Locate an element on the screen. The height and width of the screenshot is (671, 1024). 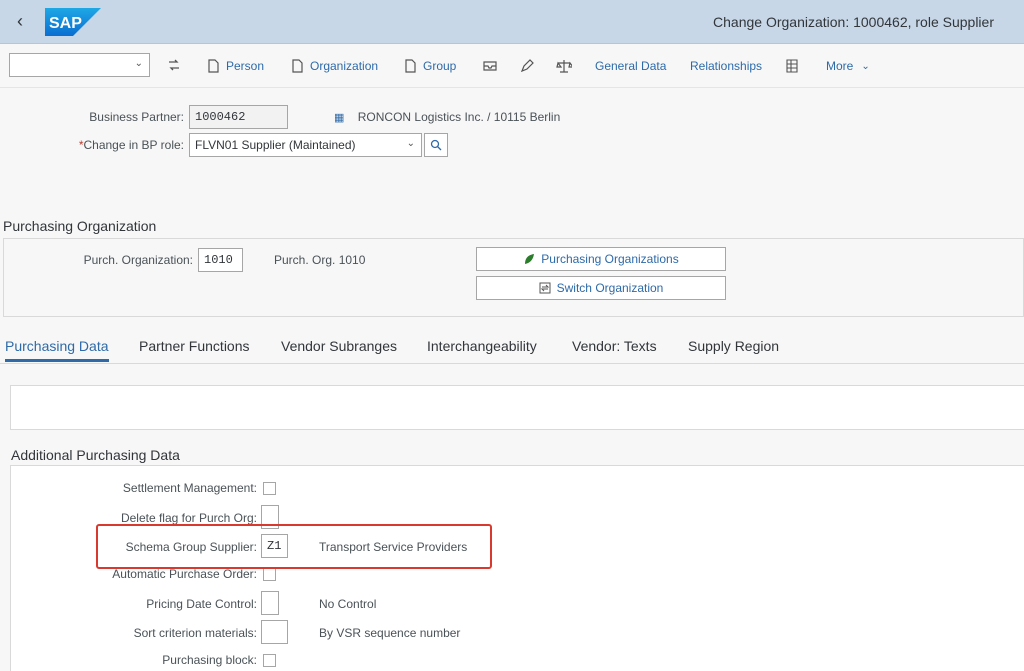
bp-desc-row: ▦ RONCON Logistics Inc. / 10115 Berlin is located at coordinates (447, 117).